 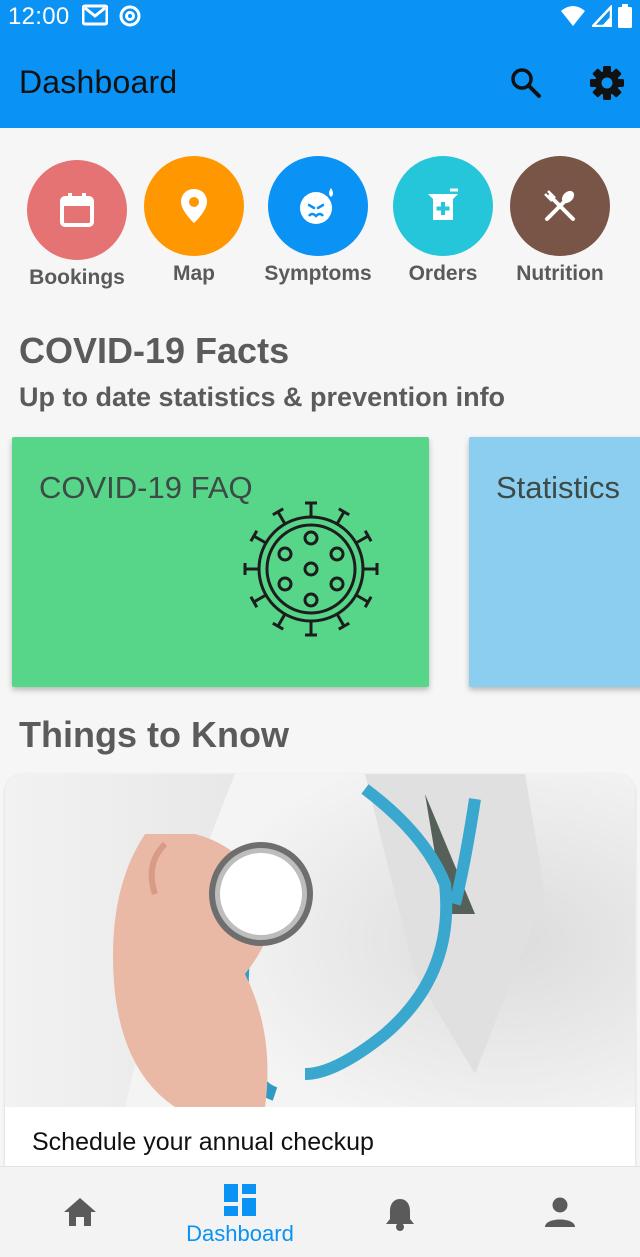 I want to click on section-subtitle-facts: Up to date statistics & prevention info, so click(x=262, y=397).